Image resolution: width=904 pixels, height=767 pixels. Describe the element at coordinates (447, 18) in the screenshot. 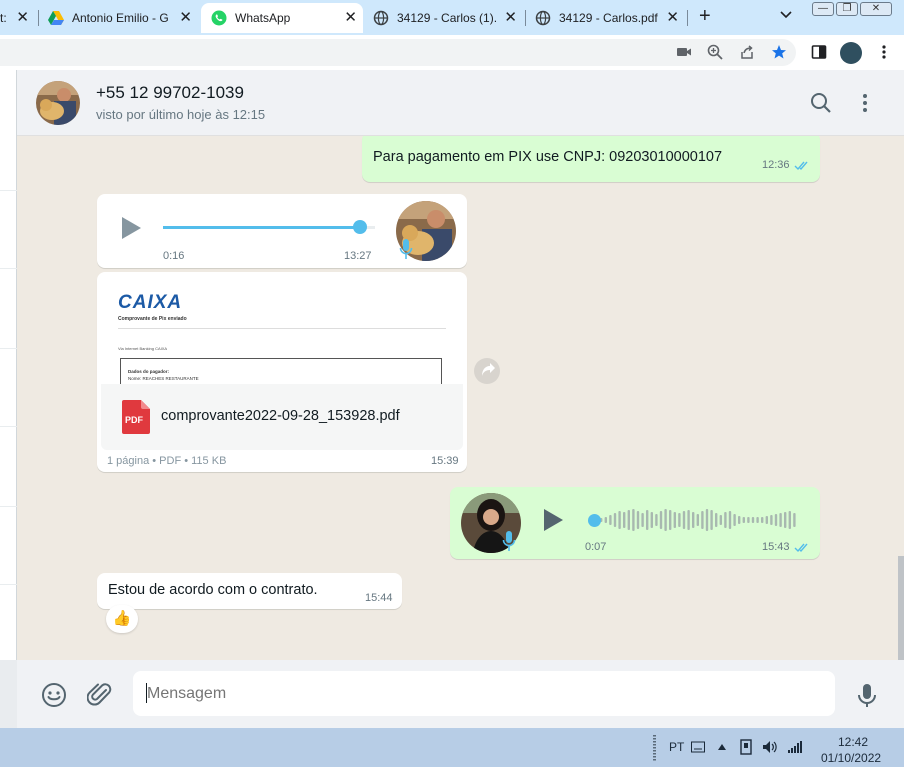

I see `tab-title: 34129 - Carlos (1).` at that location.